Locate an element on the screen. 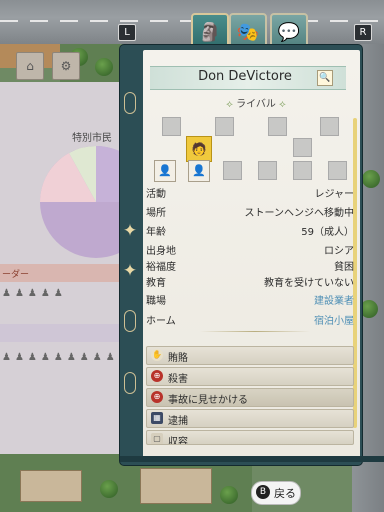 This screenshot has width=384, height=512. kill-icon: ⊕ is located at coordinates (157, 376).